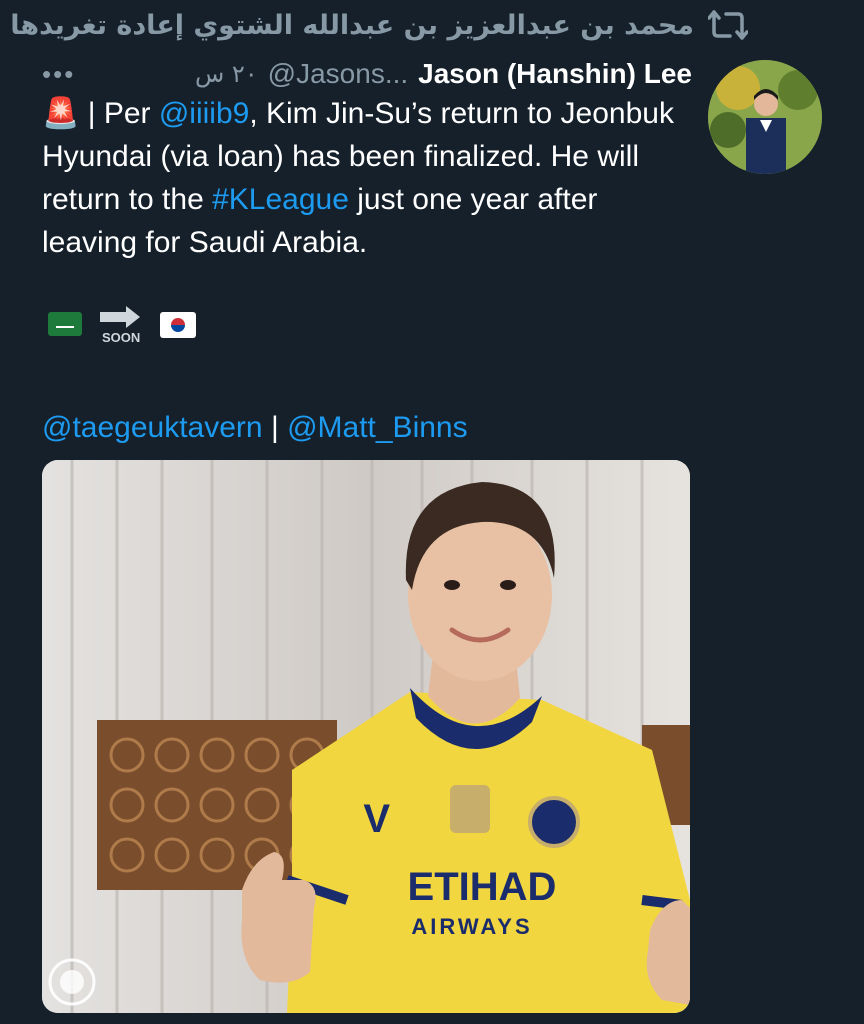  What do you see at coordinates (121, 337) in the screenshot?
I see `soon-label: SOON` at bounding box center [121, 337].